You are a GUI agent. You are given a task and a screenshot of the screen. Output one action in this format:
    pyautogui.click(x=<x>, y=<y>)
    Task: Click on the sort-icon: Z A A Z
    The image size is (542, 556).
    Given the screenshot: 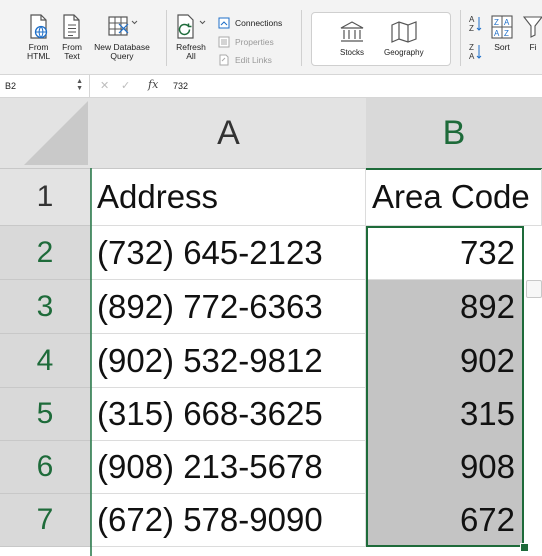 What is the action you would take?
    pyautogui.click(x=502, y=27)
    